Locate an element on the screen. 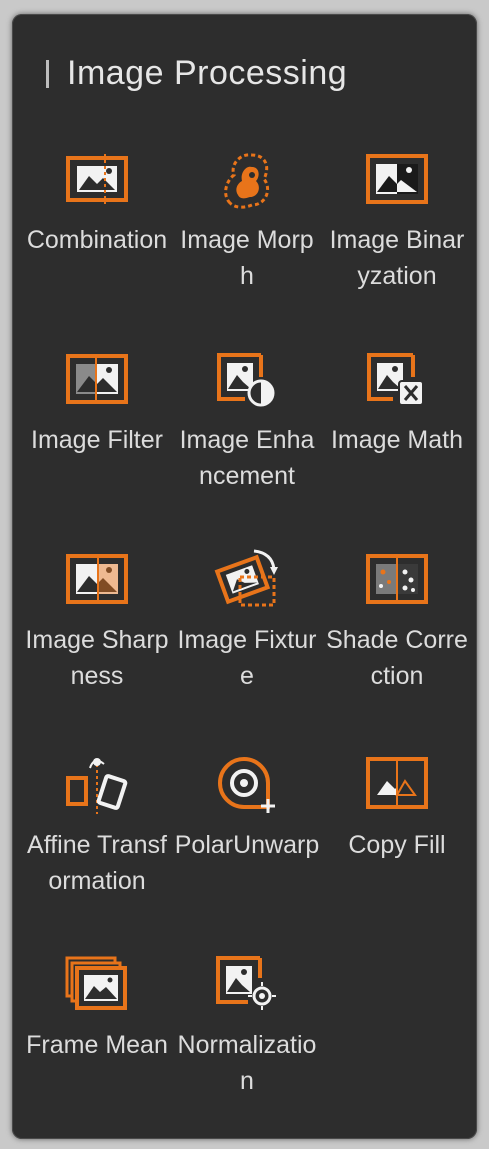 The height and width of the screenshot is (1149, 489). polar-unwarp-icon is located at coordinates (247, 784).